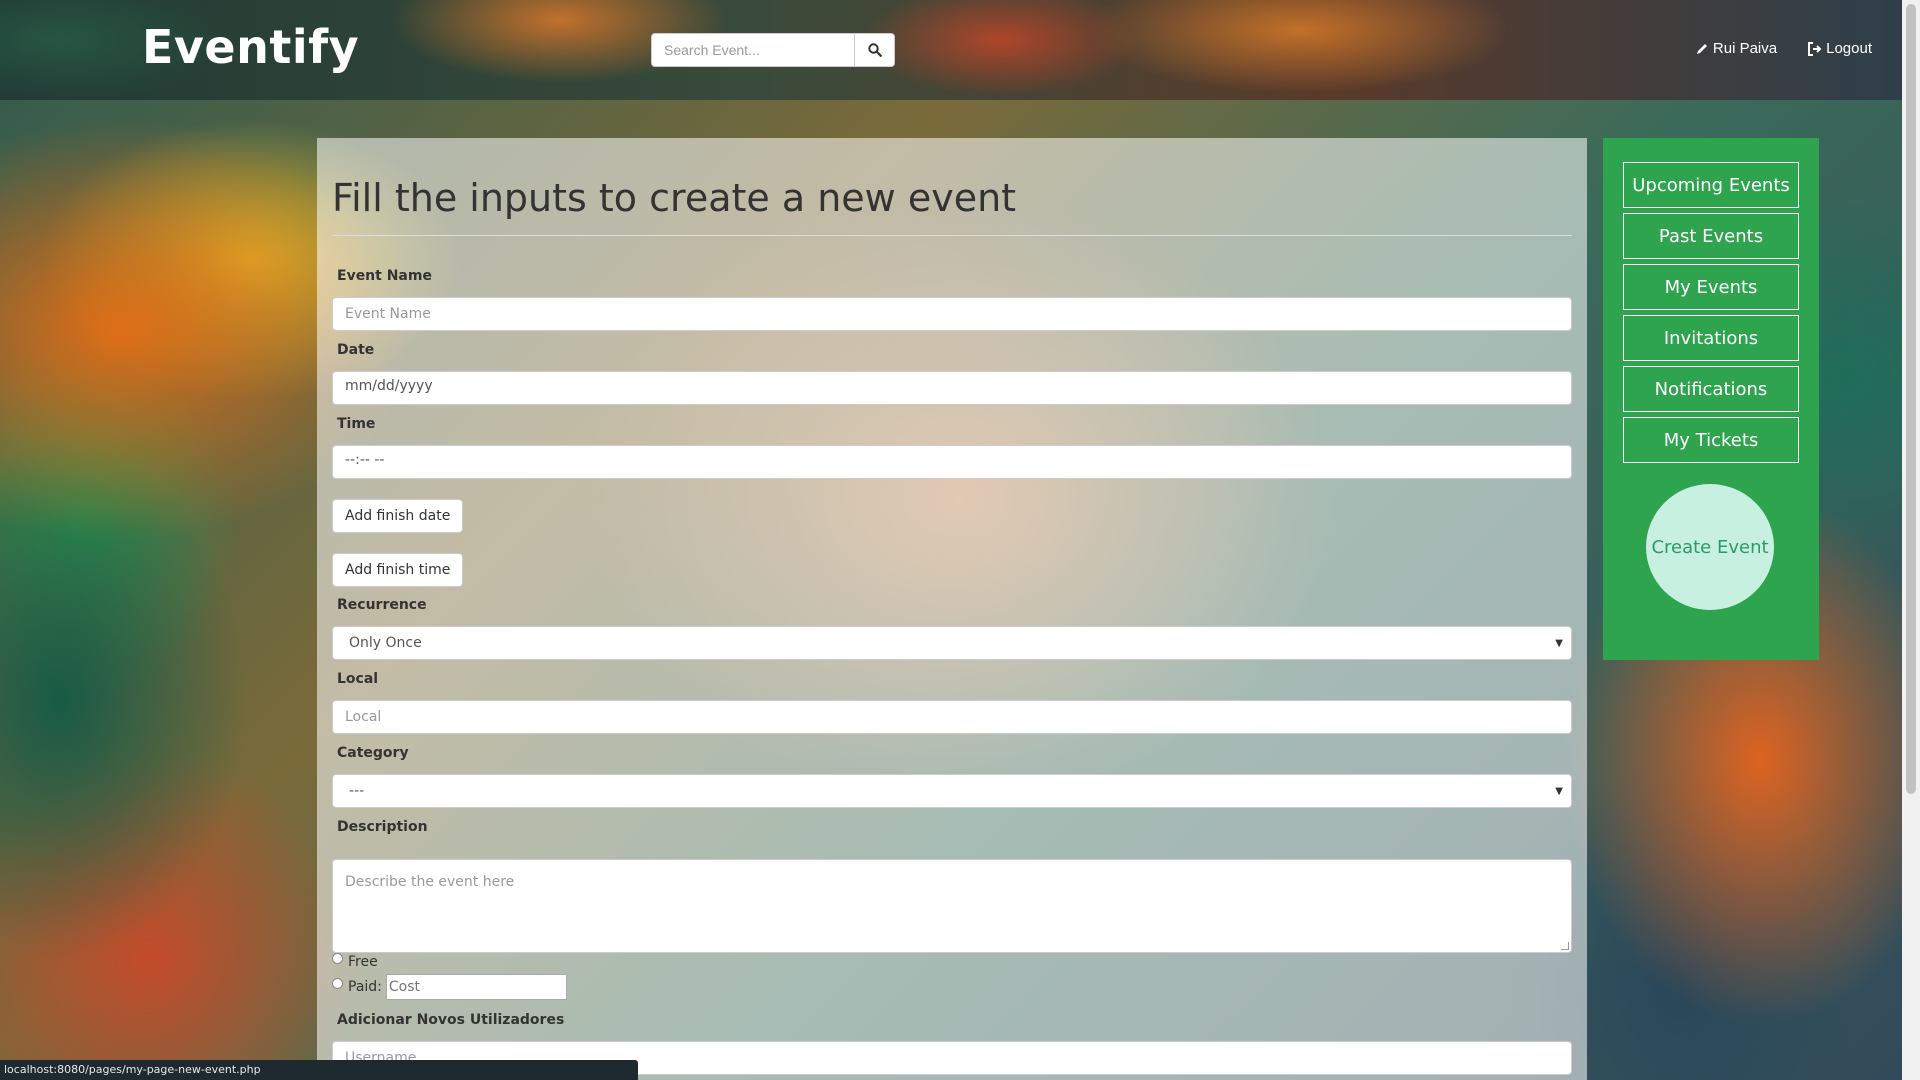 This screenshot has height=1080, width=1920. Describe the element at coordinates (952, 717) in the screenshot. I see `local-input` at that location.